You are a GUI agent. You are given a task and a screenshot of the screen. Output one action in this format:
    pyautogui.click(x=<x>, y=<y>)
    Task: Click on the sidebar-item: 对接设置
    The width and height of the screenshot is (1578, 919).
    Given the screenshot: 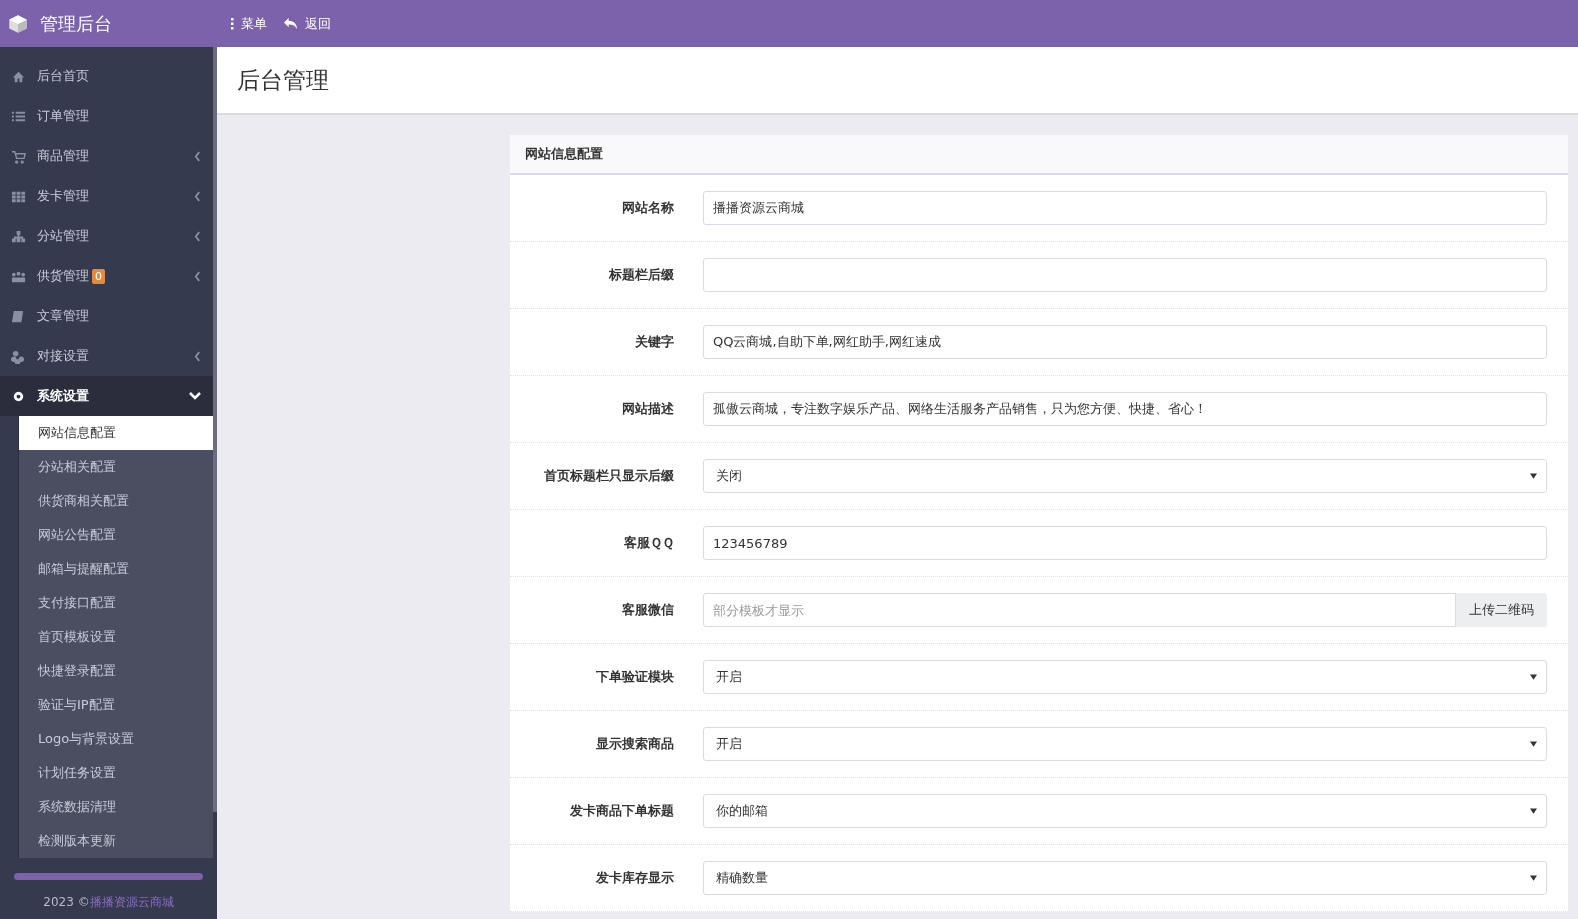 What is the action you would take?
    pyautogui.click(x=106, y=356)
    